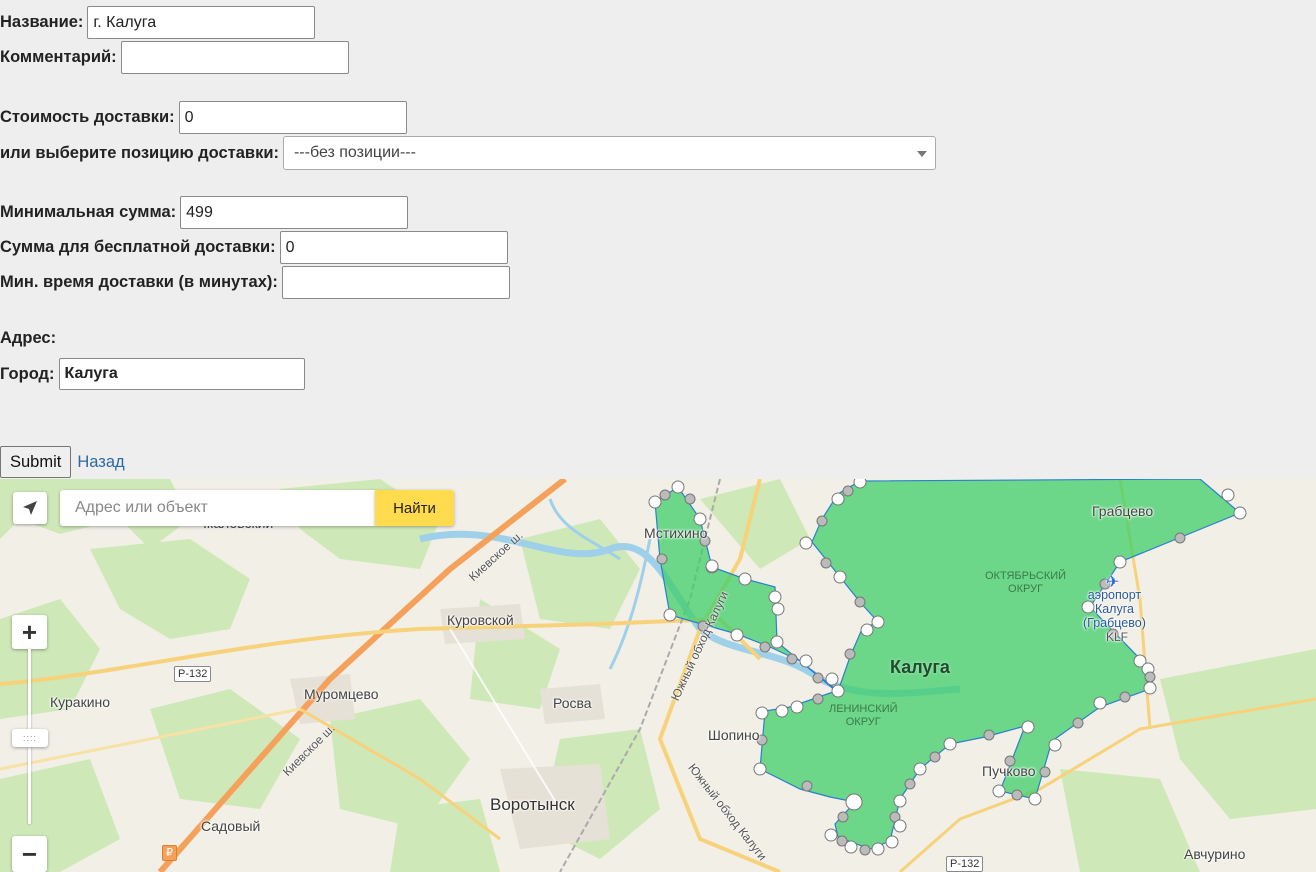 Image resolution: width=1316 pixels, height=872 pixels. I want to click on delivery-position-selected: ---без позиции---, so click(354, 152).